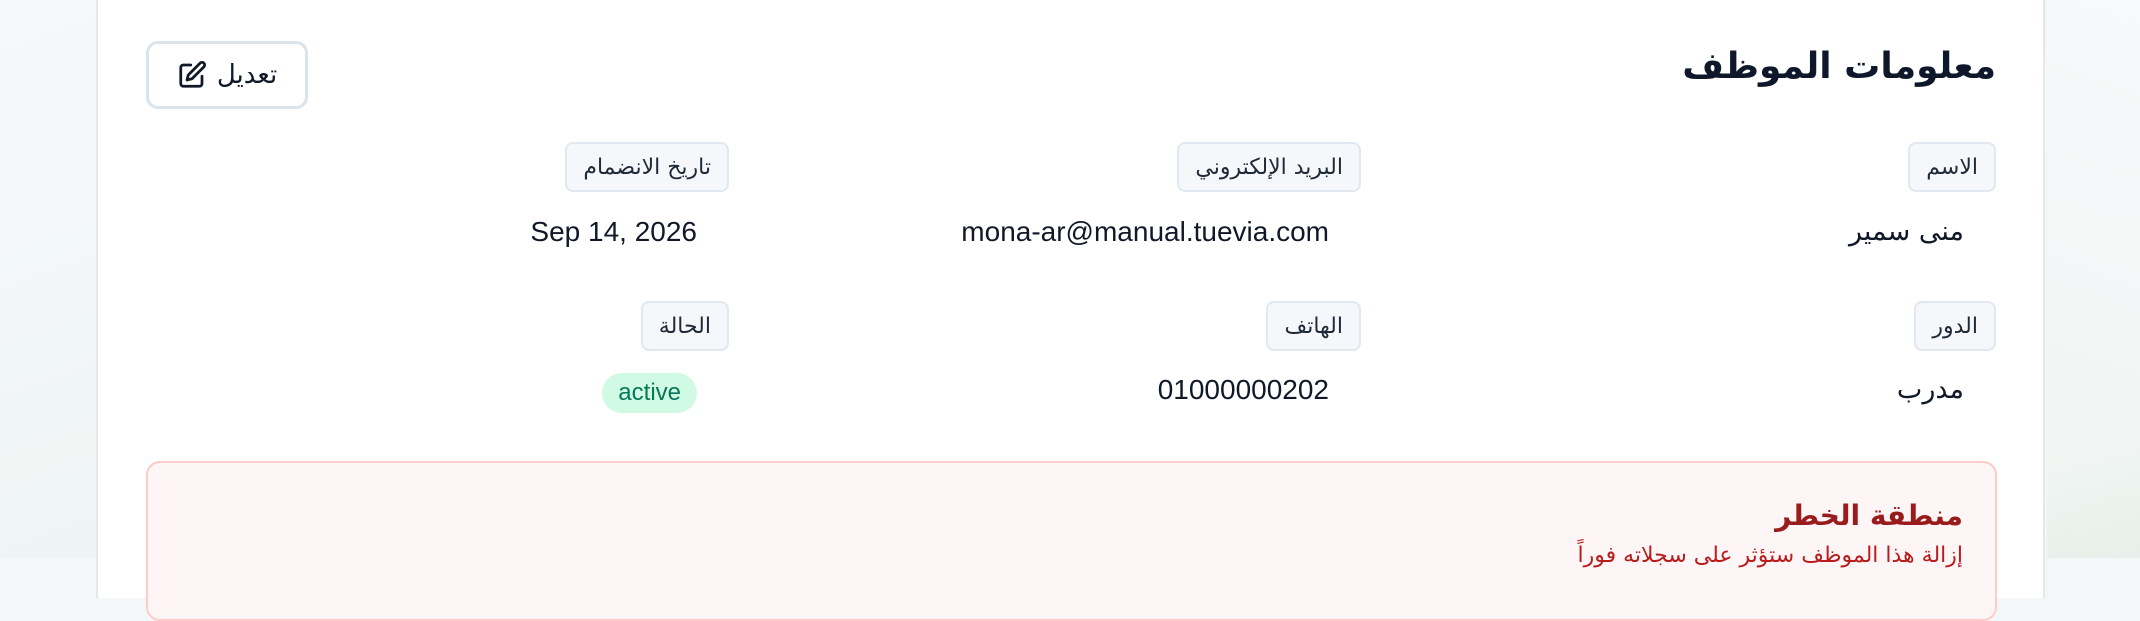 The image size is (2140, 621). Describe the element at coordinates (1952, 167) in the screenshot. I see `name-label: الاسم` at that location.